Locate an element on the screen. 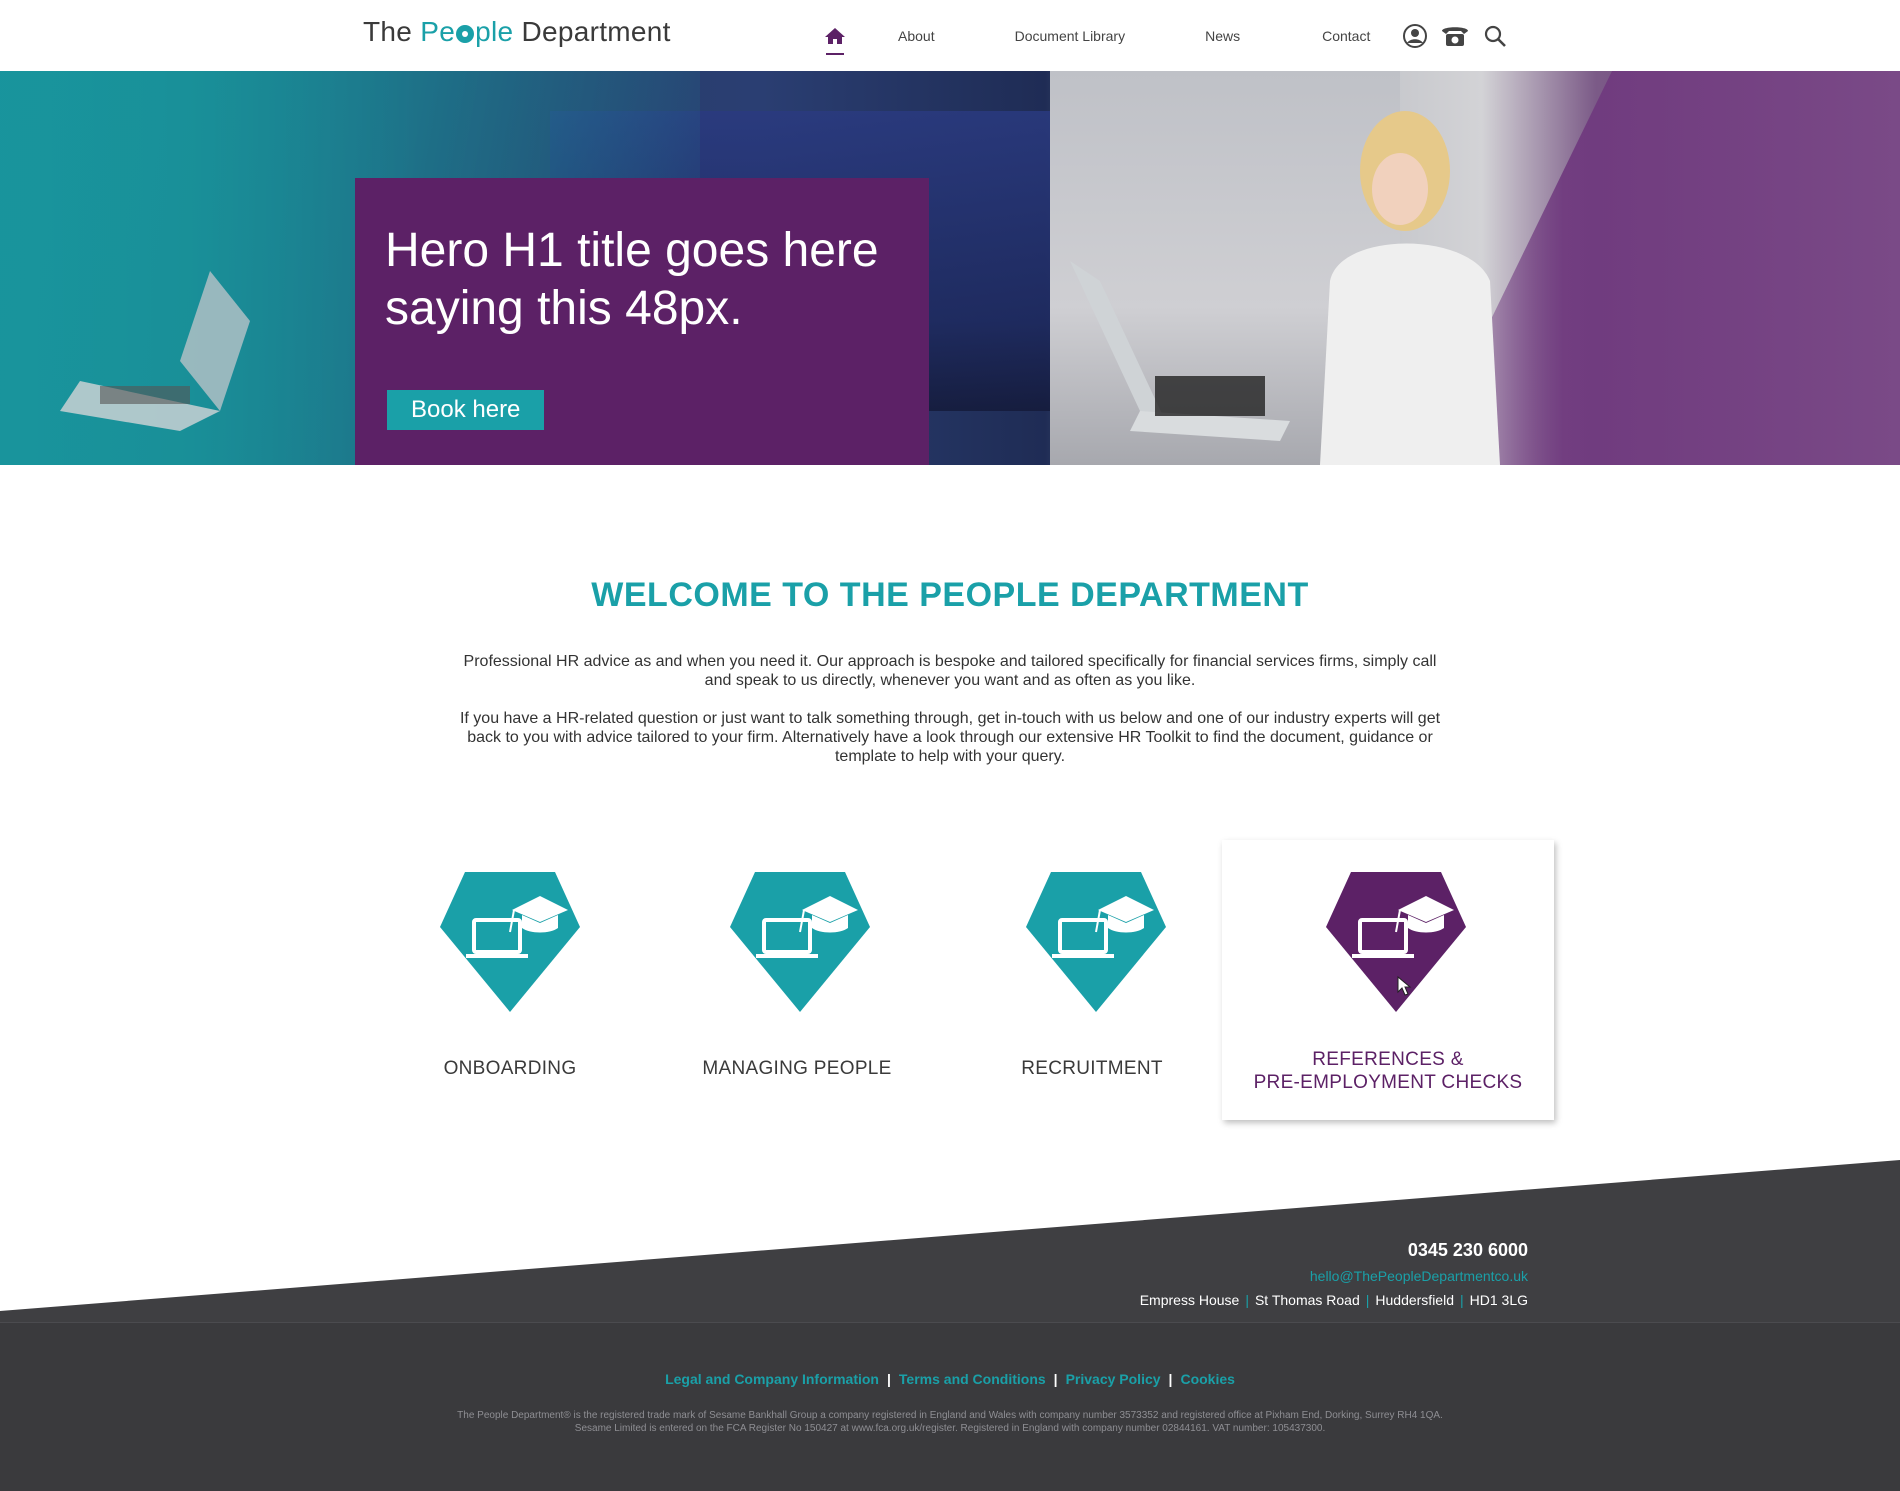 This screenshot has height=1491, width=1900. service-tile-recruitment: RECRUITMENT is located at coordinates (1092, 980).